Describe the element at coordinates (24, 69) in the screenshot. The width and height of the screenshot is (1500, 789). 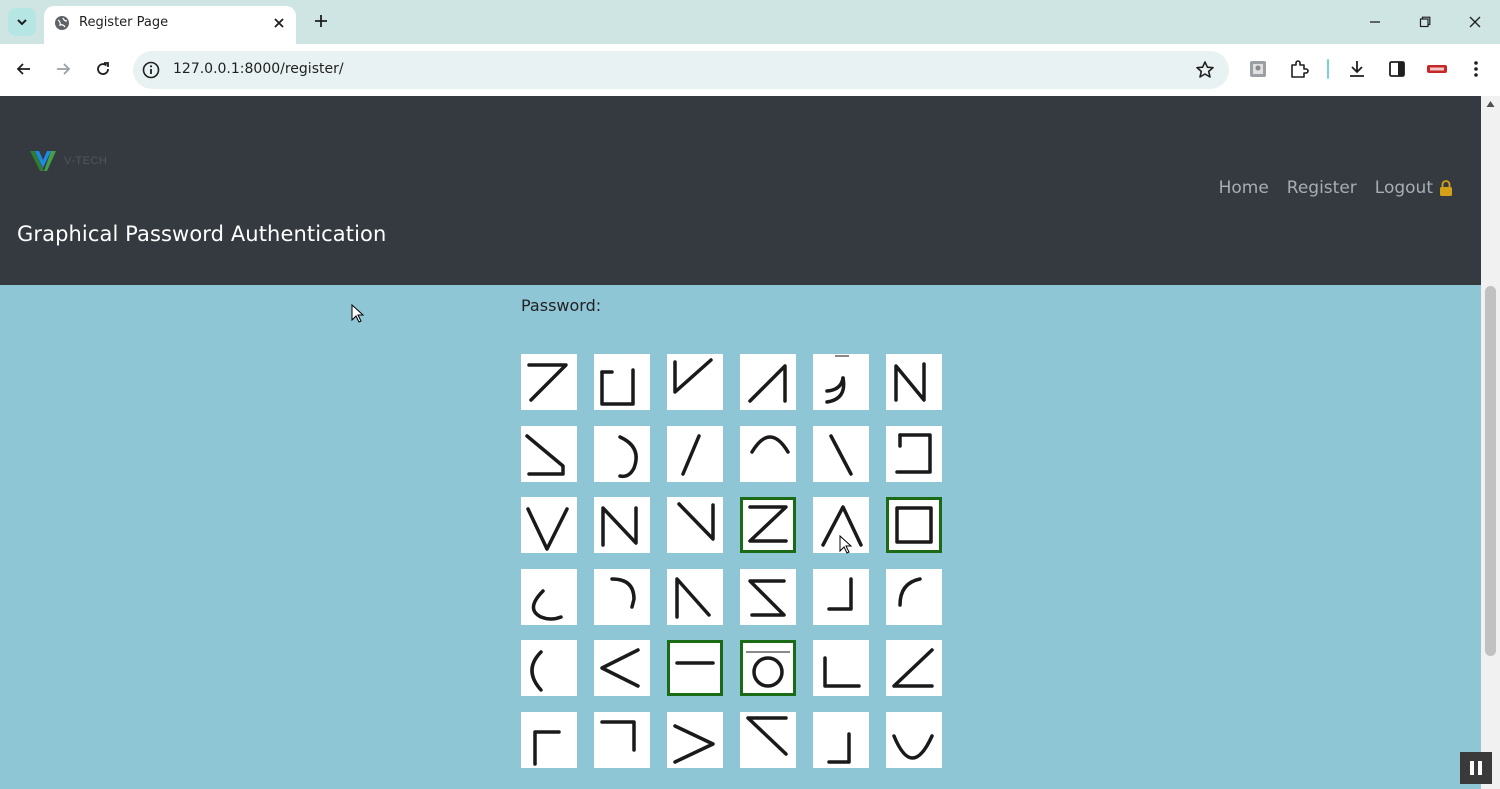
I see `back-button` at that location.